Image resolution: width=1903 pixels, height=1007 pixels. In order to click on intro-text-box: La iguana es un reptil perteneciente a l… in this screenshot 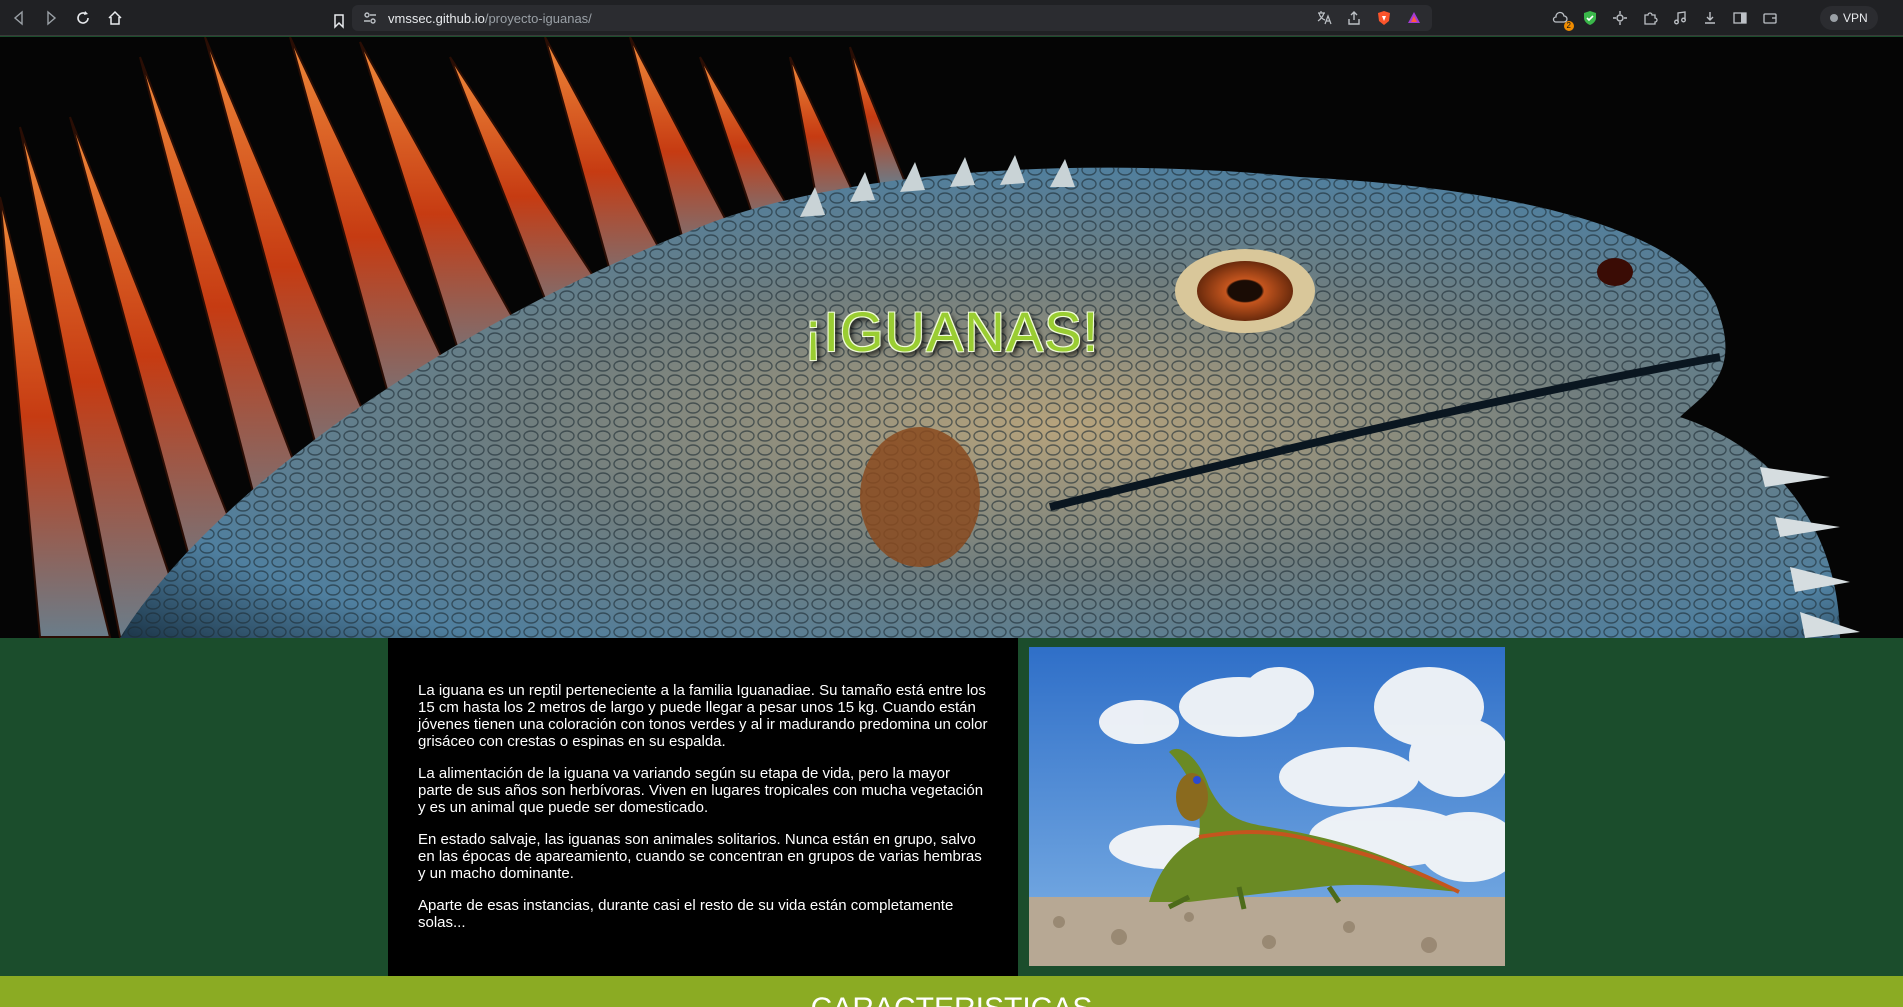, I will do `click(703, 807)`.